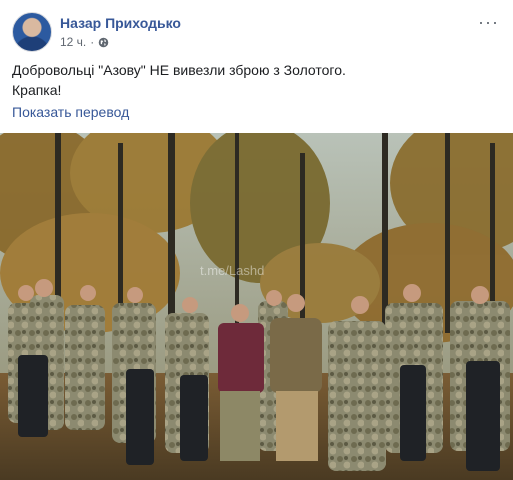 This screenshot has width=513, height=480. I want to click on globe-icon, so click(103, 42).